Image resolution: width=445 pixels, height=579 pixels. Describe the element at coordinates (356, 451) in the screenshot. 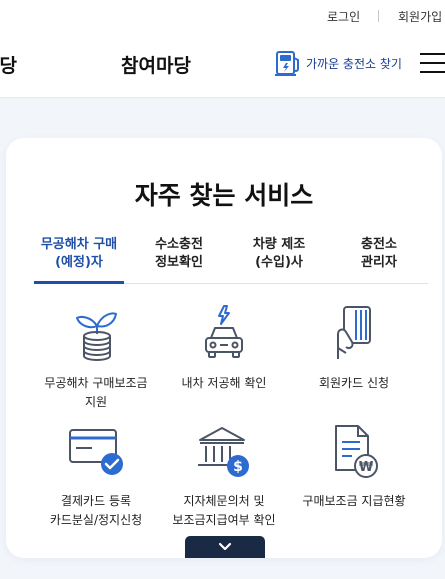

I see `document-won-icon: ₩` at that location.